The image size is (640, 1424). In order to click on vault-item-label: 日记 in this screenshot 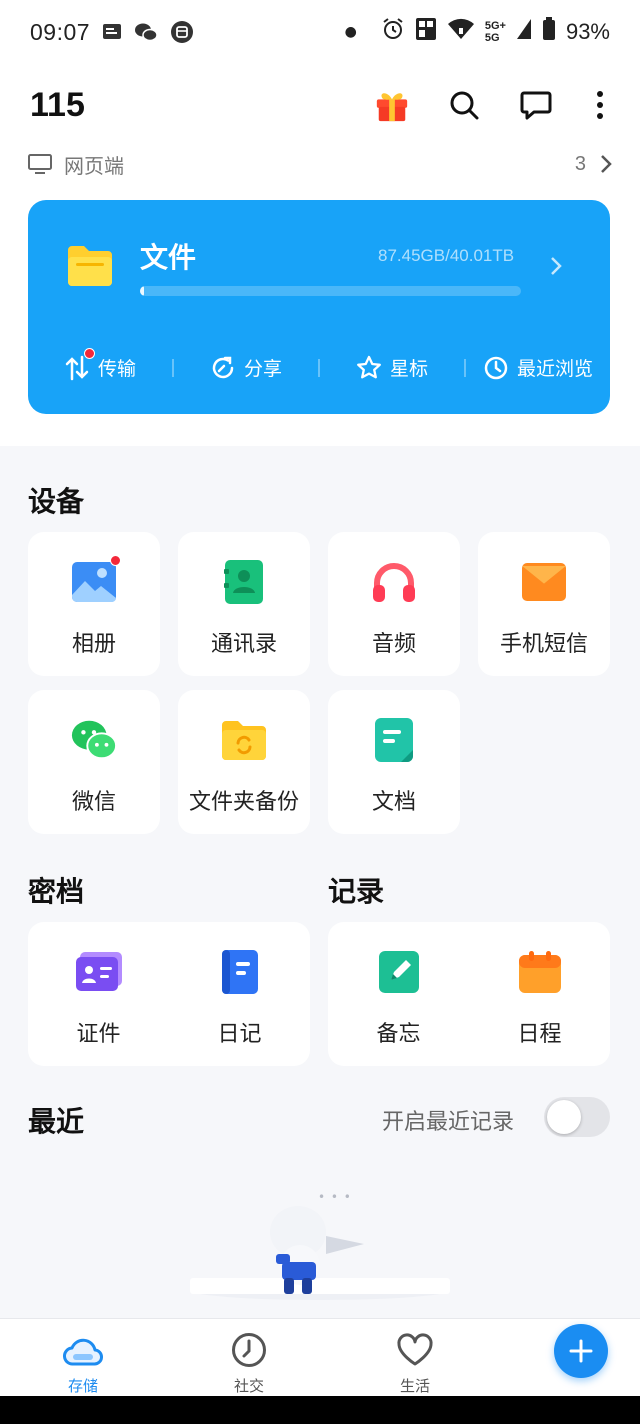, I will do `click(239, 1034)`.